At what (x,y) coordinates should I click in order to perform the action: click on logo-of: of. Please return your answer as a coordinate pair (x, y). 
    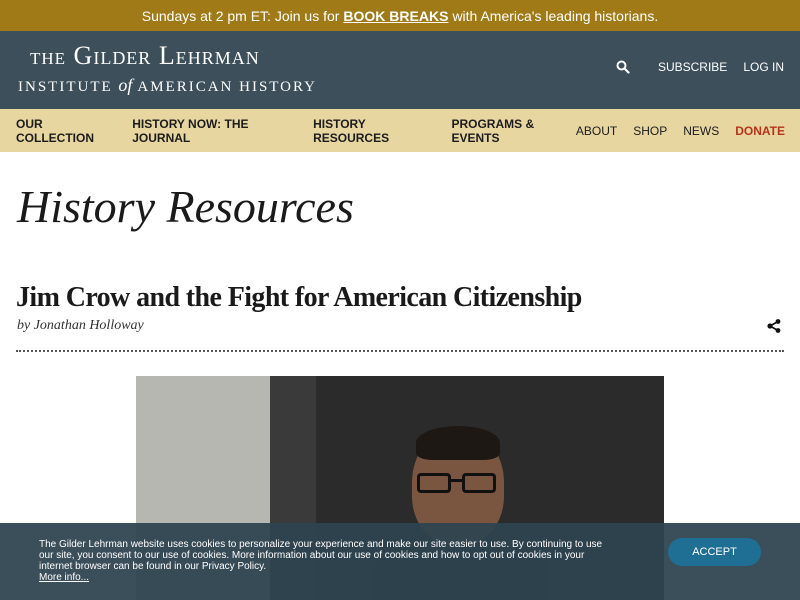
    Looking at the image, I should click on (125, 85).